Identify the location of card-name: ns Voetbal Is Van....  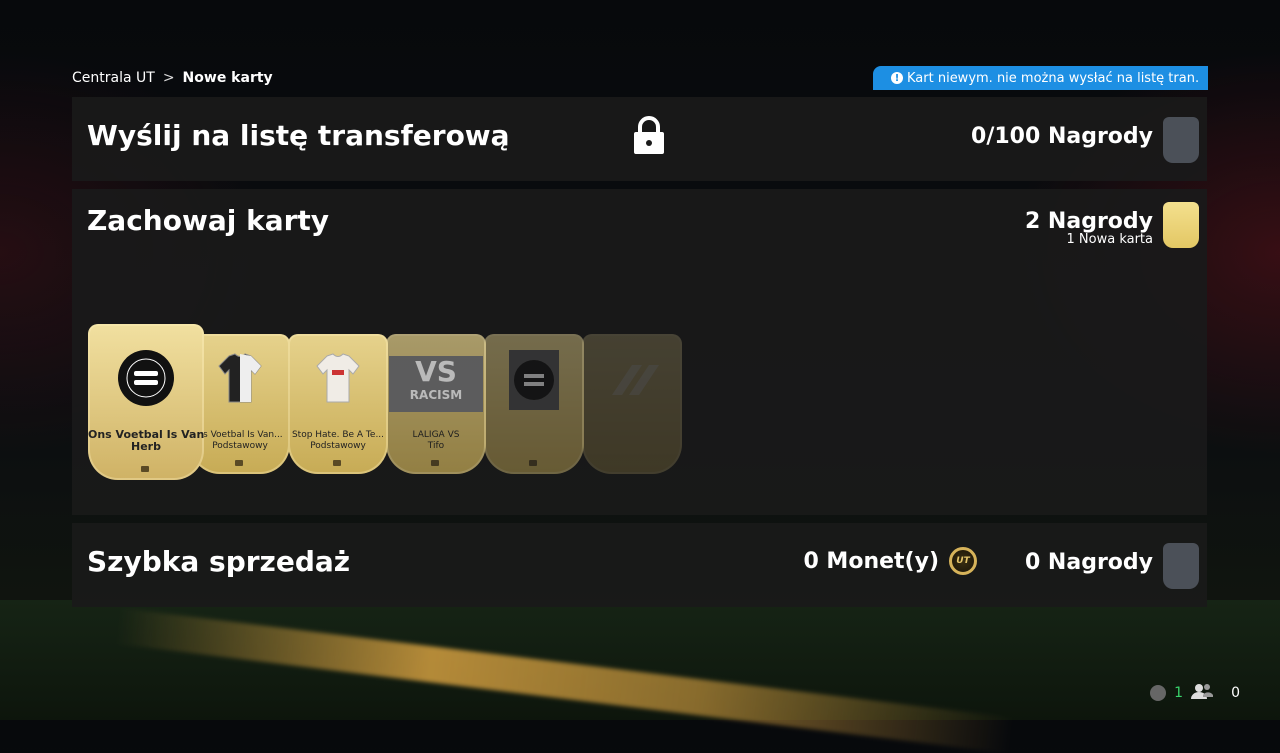
(240, 435).